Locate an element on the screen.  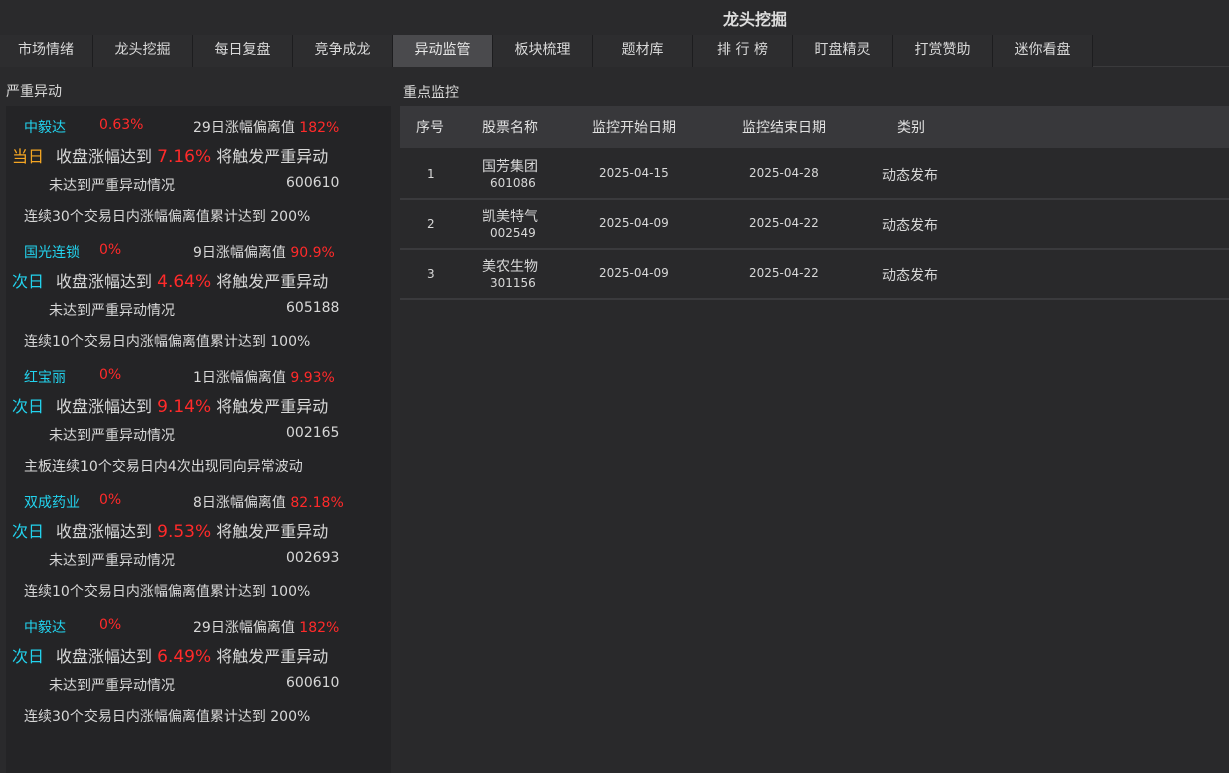
trigger-line: 次日 收盘涨幅达到 4.64% 将触发严重异动 is located at coordinates (170, 282).